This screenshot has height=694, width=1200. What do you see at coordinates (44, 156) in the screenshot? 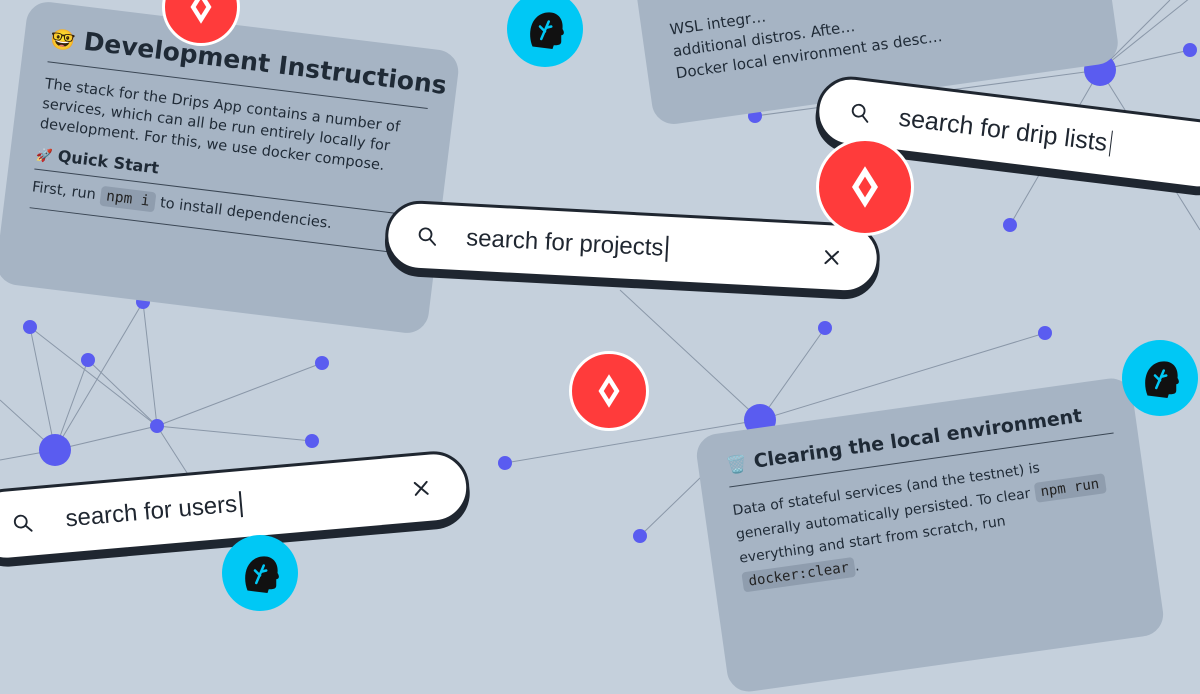
I see `rocket-emoji-icon: 🚀` at bounding box center [44, 156].